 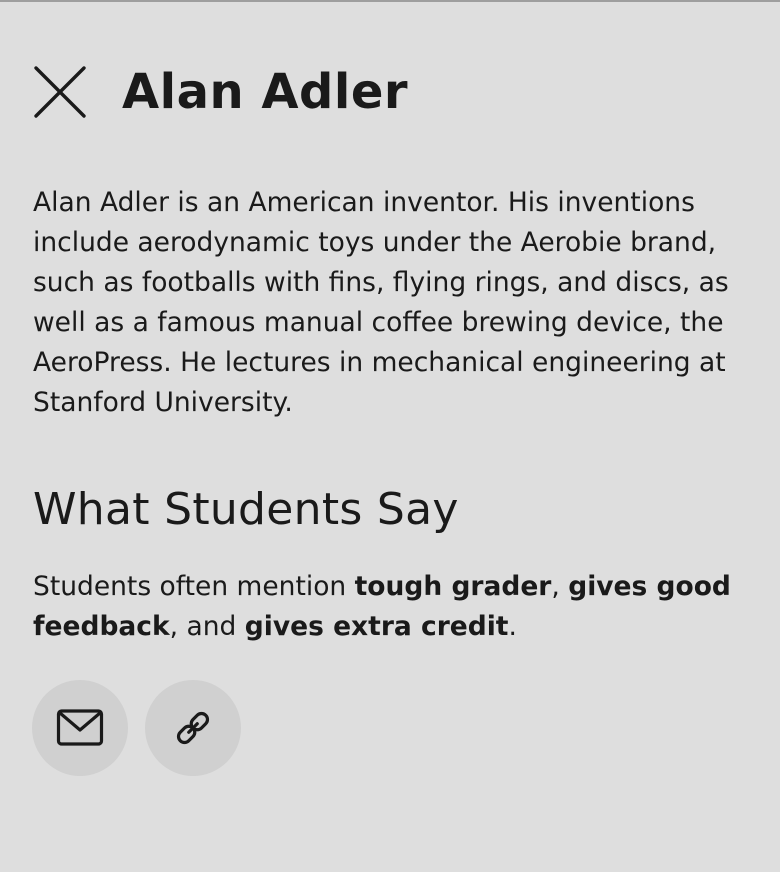 What do you see at coordinates (453, 586) in the screenshot?
I see `review-tag: tough grader` at bounding box center [453, 586].